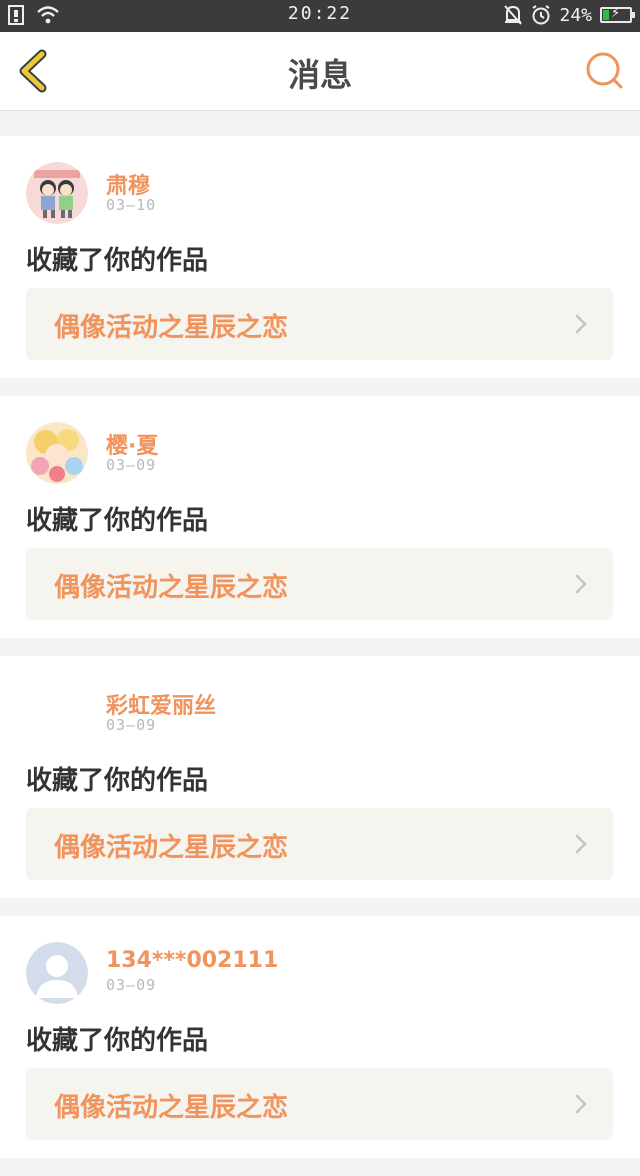 This screenshot has width=640, height=1176. What do you see at coordinates (192, 960) in the screenshot?
I see `username: 134***002111` at bounding box center [192, 960].